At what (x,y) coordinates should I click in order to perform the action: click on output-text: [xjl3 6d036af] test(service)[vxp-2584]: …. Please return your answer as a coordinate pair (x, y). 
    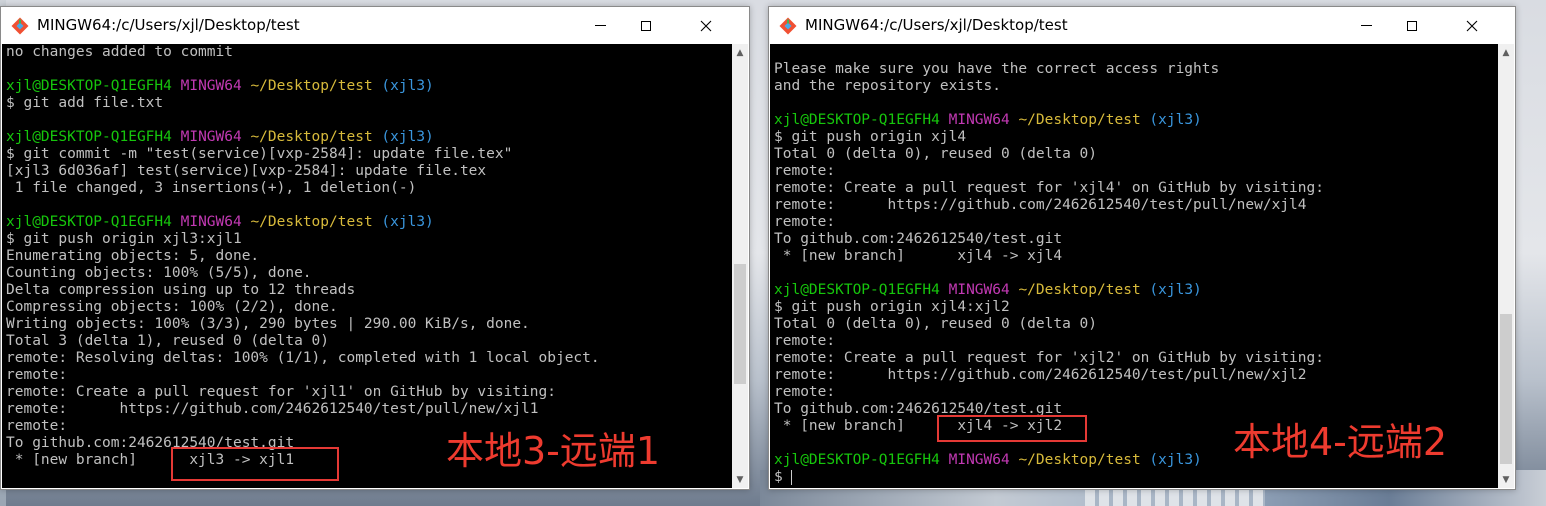
    Looking at the image, I should click on (246, 171).